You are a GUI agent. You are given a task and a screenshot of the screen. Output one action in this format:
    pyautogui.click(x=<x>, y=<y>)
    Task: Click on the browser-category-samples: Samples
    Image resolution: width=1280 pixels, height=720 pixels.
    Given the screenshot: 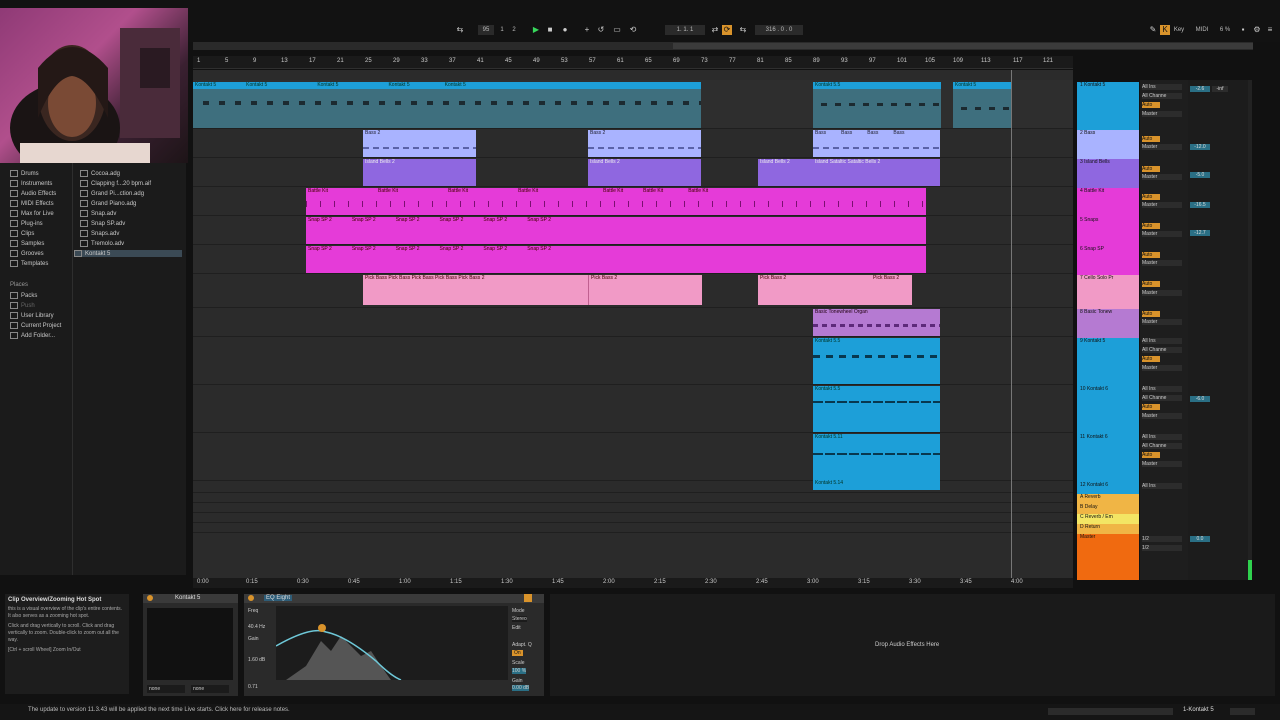 What is the action you would take?
    pyautogui.click(x=27, y=243)
    